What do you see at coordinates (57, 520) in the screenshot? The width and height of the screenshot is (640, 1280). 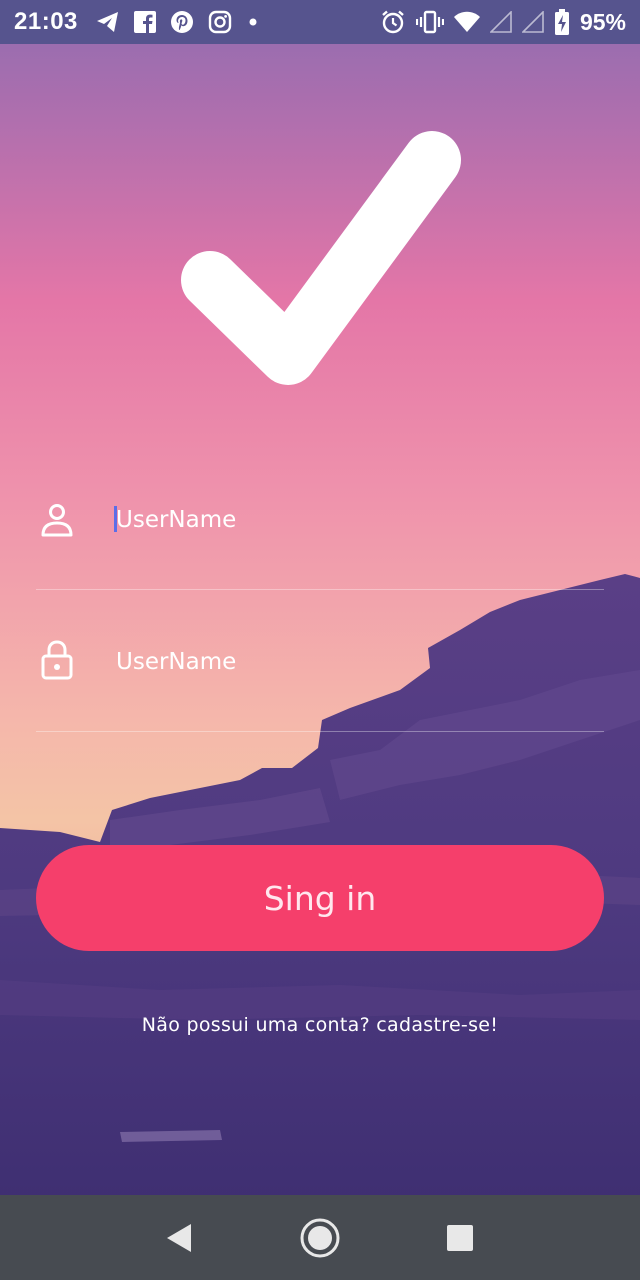 I see `user-icon` at bounding box center [57, 520].